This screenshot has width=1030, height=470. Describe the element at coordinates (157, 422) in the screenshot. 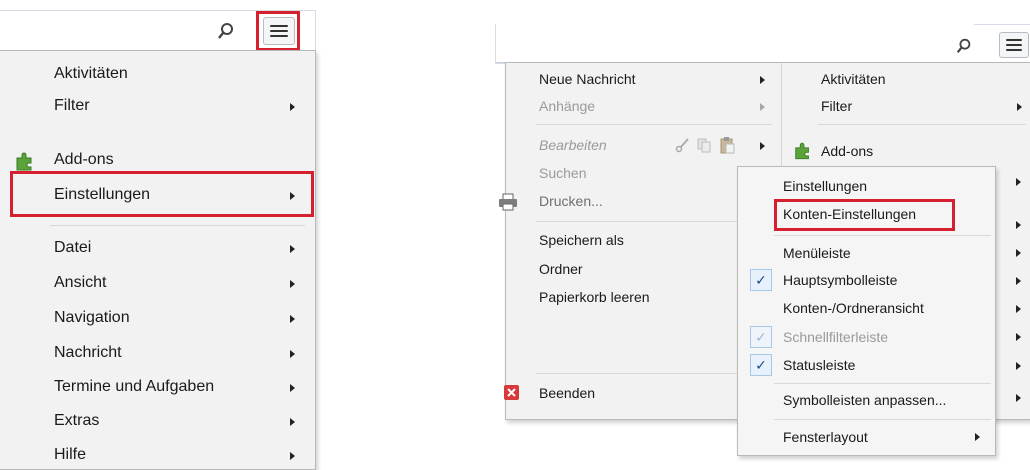

I see `menu-item-extras: Extras` at that location.